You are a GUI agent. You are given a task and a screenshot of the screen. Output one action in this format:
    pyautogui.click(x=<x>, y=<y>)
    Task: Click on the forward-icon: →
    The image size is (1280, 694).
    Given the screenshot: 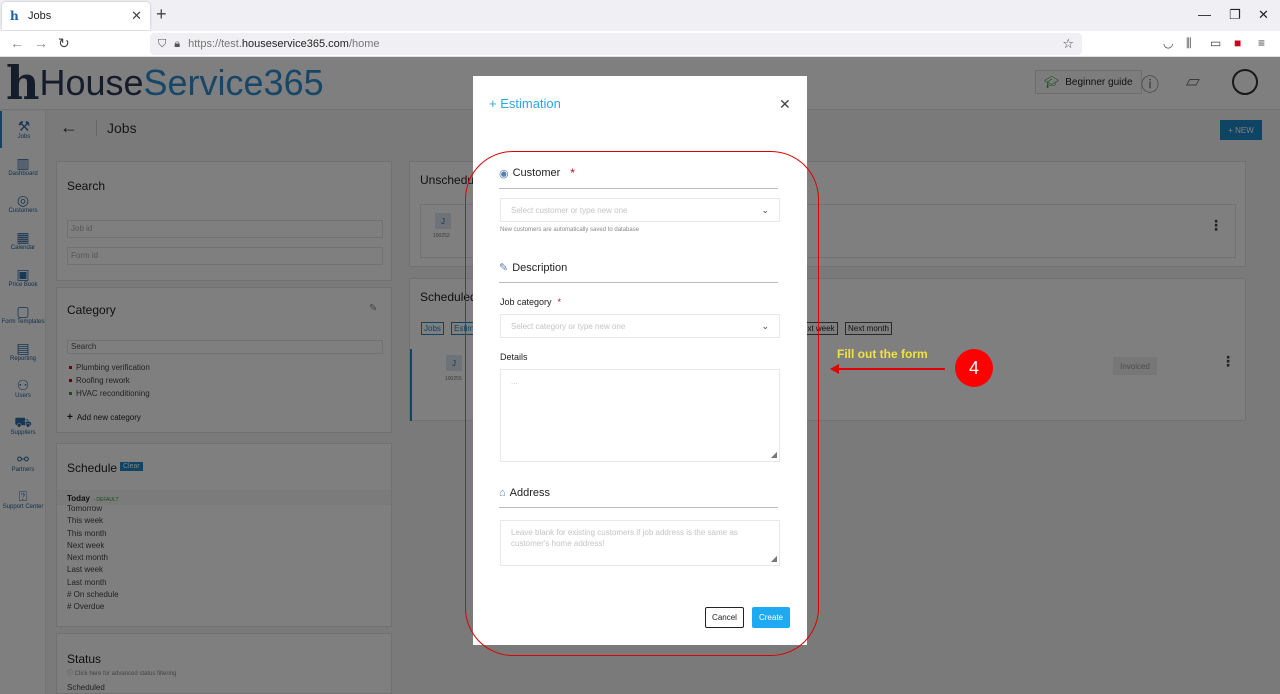 What is the action you would take?
    pyautogui.click(x=41, y=43)
    